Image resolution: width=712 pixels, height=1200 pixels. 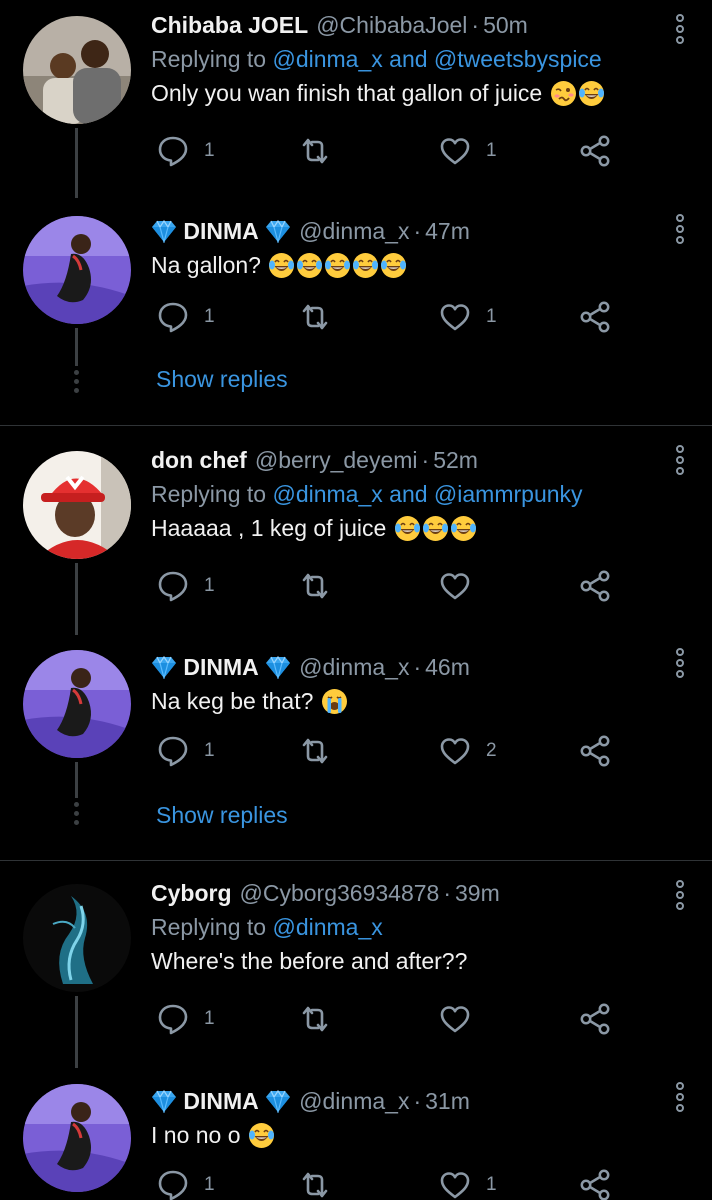 I want to click on author-name: Chibaba JOEL, so click(x=229, y=25).